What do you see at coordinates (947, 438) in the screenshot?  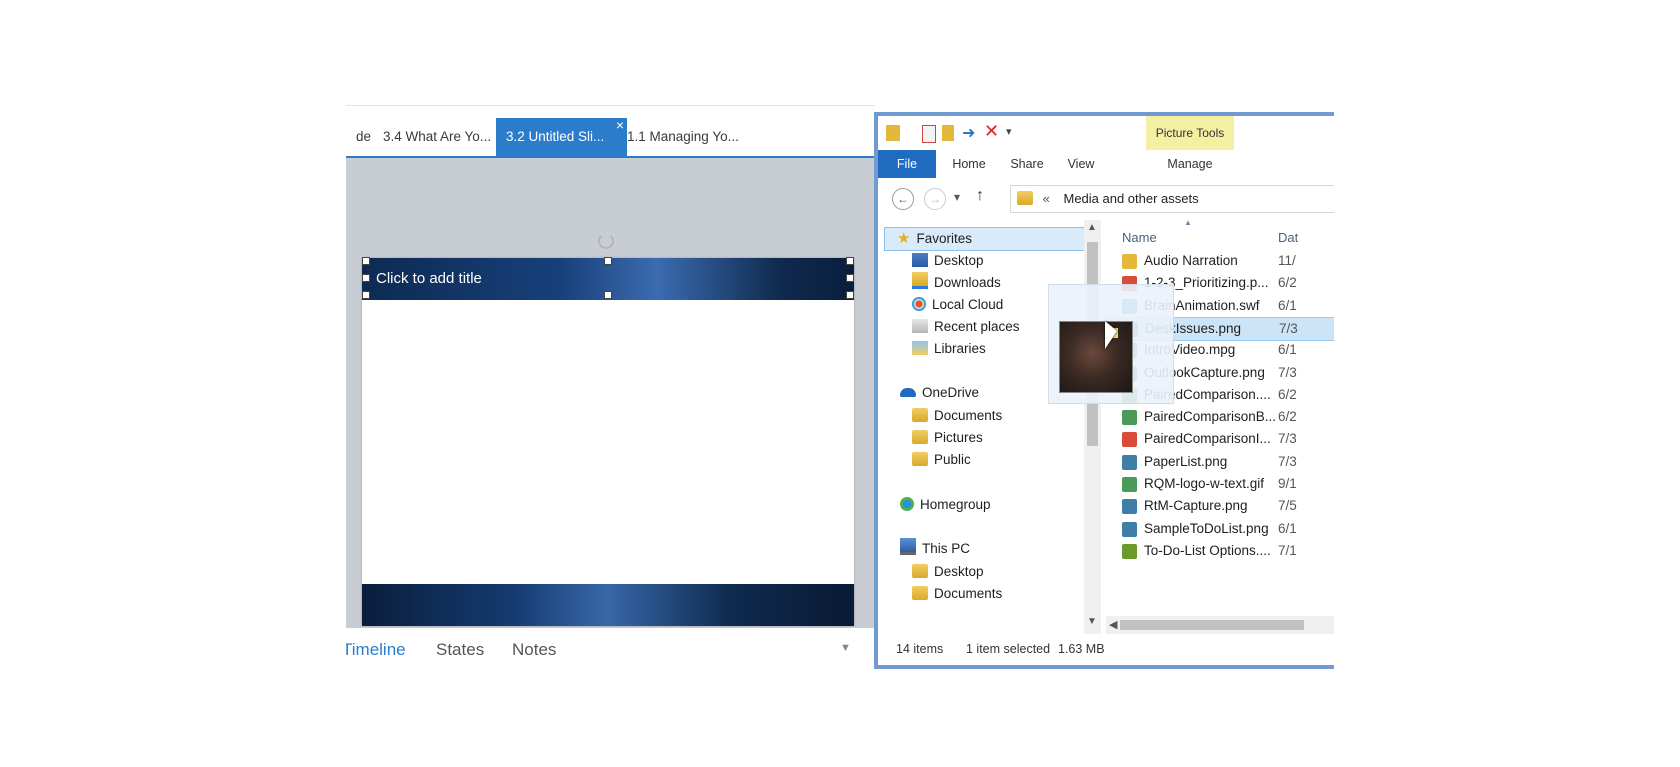 I see `nav-onedrive-pictures: Pictures` at bounding box center [947, 438].